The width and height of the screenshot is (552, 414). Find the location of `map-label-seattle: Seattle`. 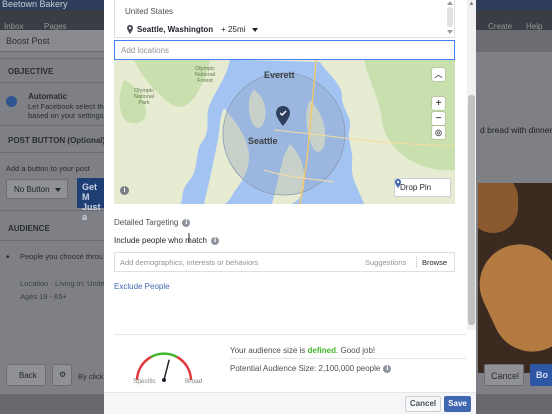

map-label-seattle: Seattle is located at coordinates (263, 141).